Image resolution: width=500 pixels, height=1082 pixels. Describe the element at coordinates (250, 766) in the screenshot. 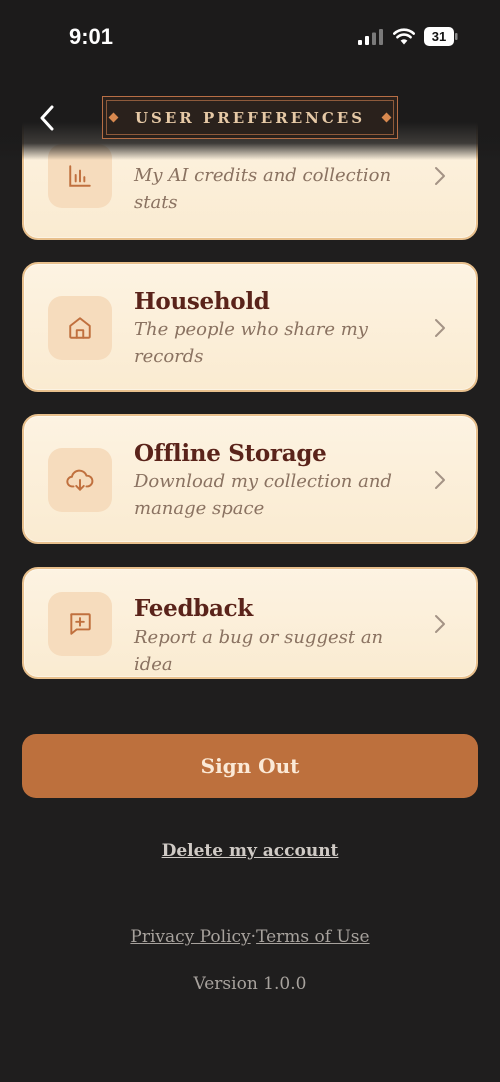

I see `sign-out-button: Sign Out` at that location.